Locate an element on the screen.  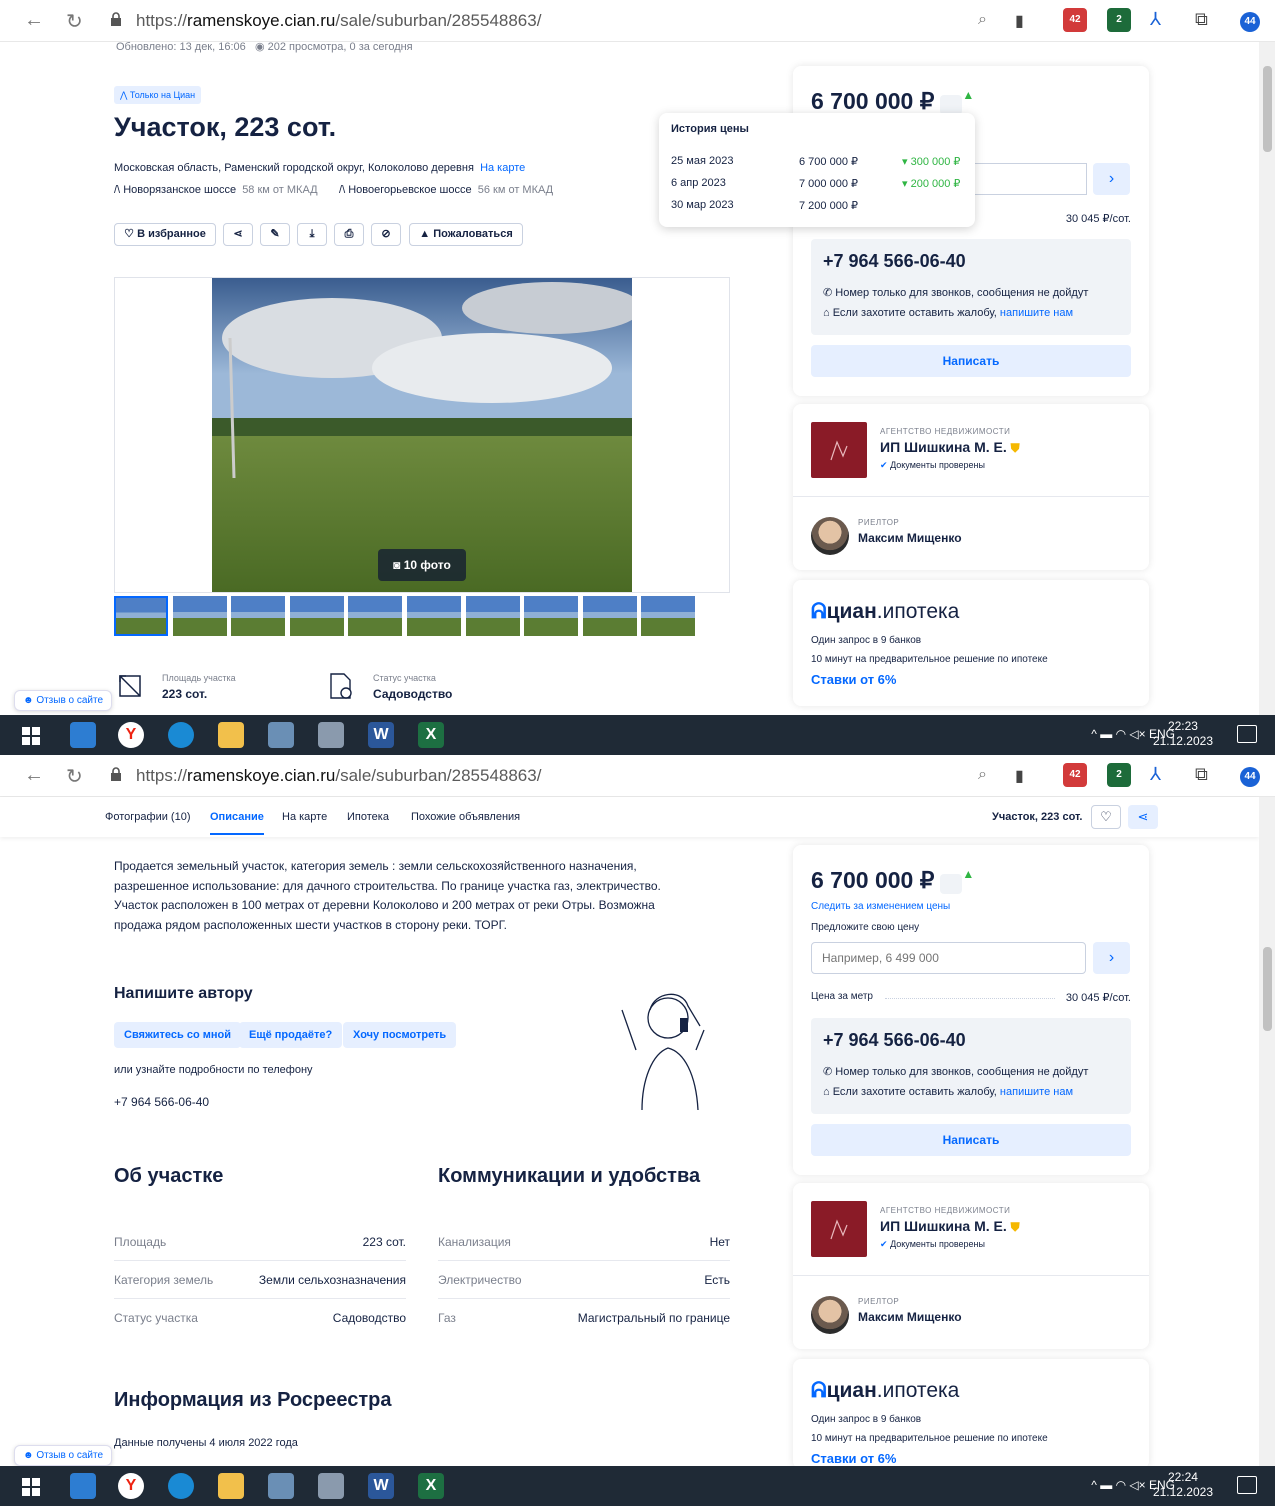
main-photo is located at coordinates (422, 435).